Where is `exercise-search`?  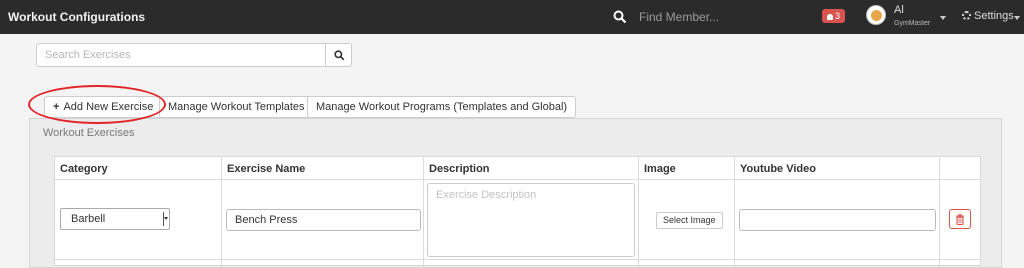
exercise-search is located at coordinates (194, 55).